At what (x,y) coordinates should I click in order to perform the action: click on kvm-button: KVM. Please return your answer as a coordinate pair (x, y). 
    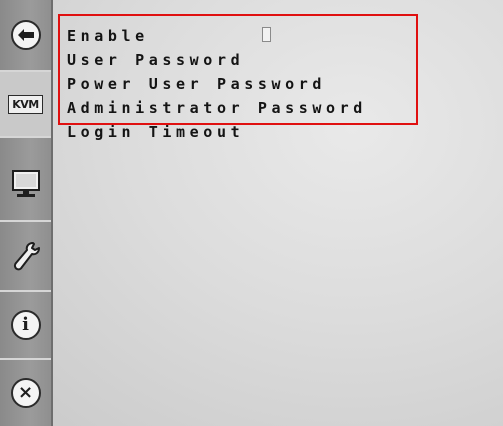
    Looking at the image, I should click on (25, 105).